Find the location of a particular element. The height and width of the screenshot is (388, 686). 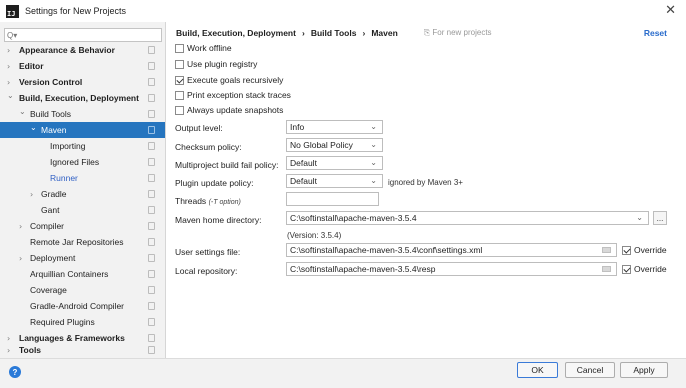

threads-input is located at coordinates (332, 199).